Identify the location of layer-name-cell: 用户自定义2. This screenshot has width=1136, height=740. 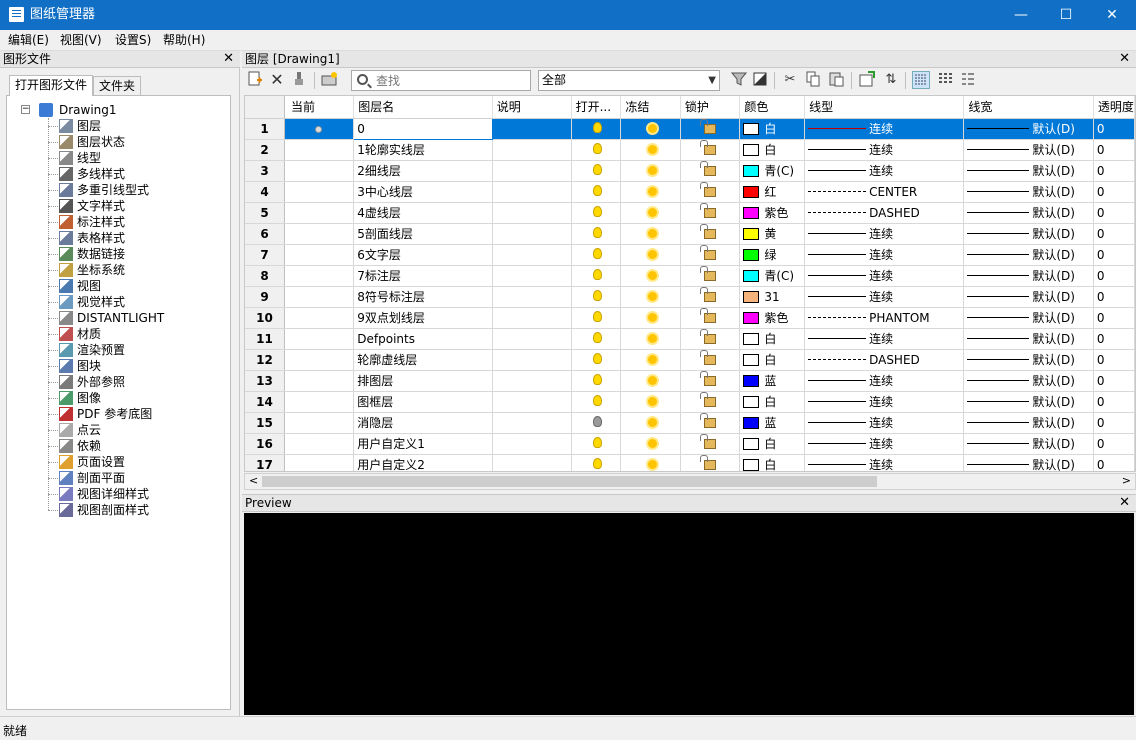
(423, 462).